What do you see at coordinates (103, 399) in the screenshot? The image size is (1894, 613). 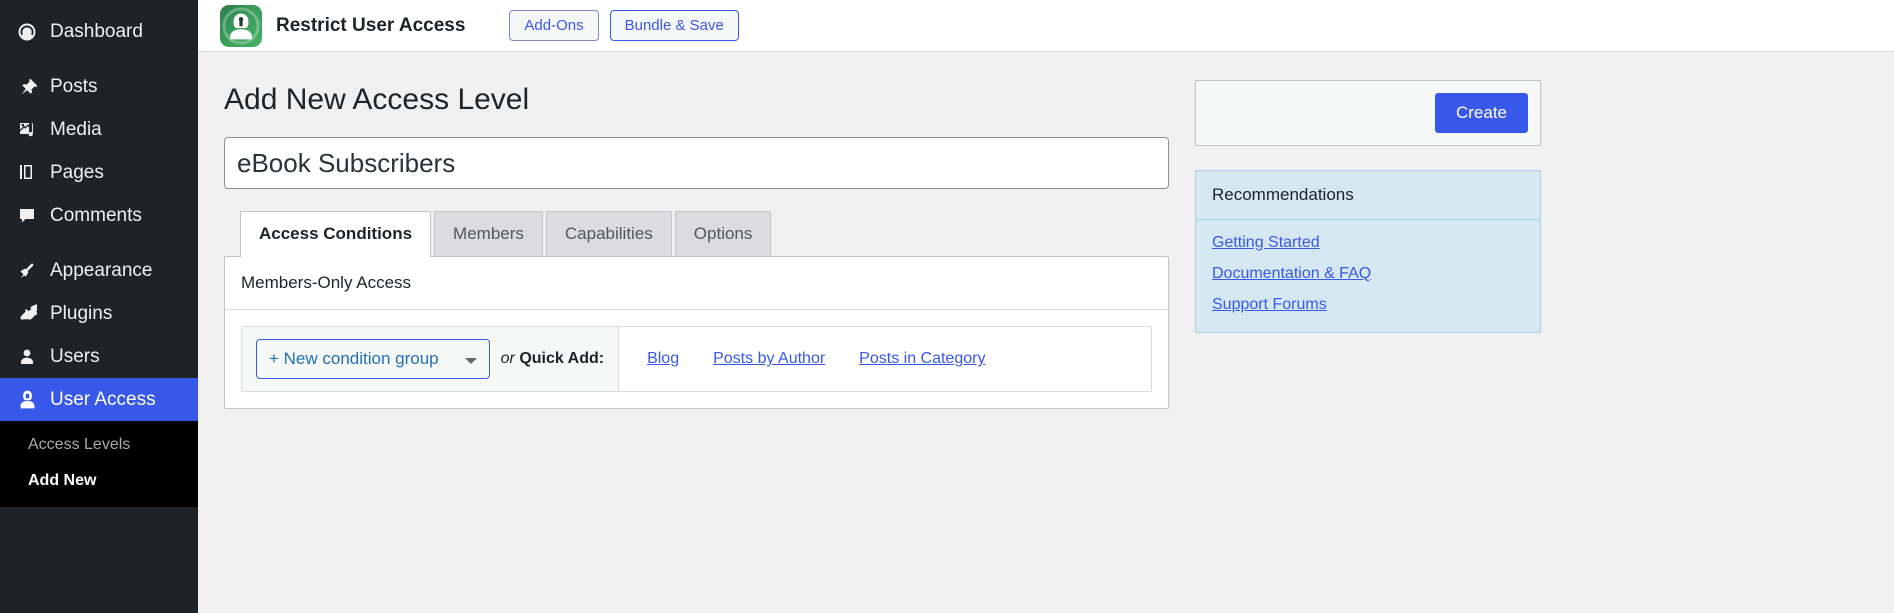 I see `sidebar-item-label: User Access` at bounding box center [103, 399].